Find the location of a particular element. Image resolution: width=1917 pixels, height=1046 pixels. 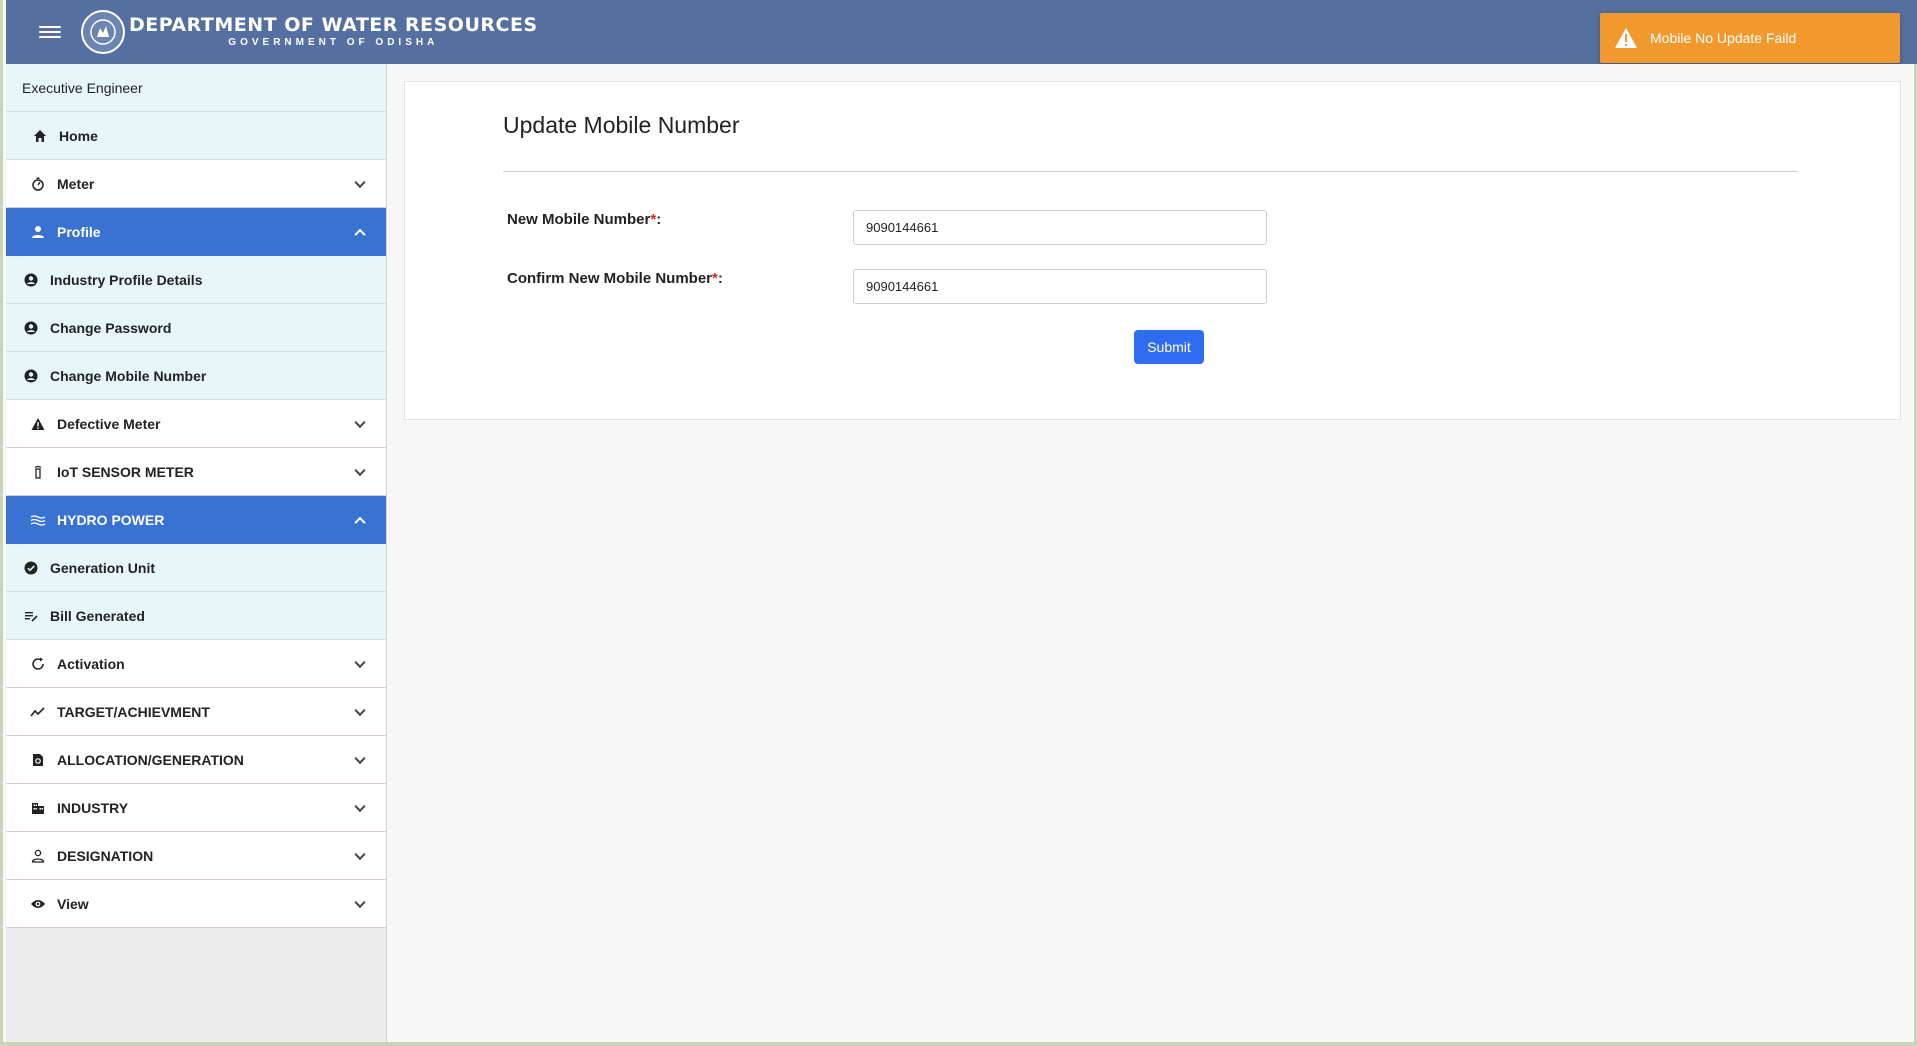

timer-icon is located at coordinates (38, 184).